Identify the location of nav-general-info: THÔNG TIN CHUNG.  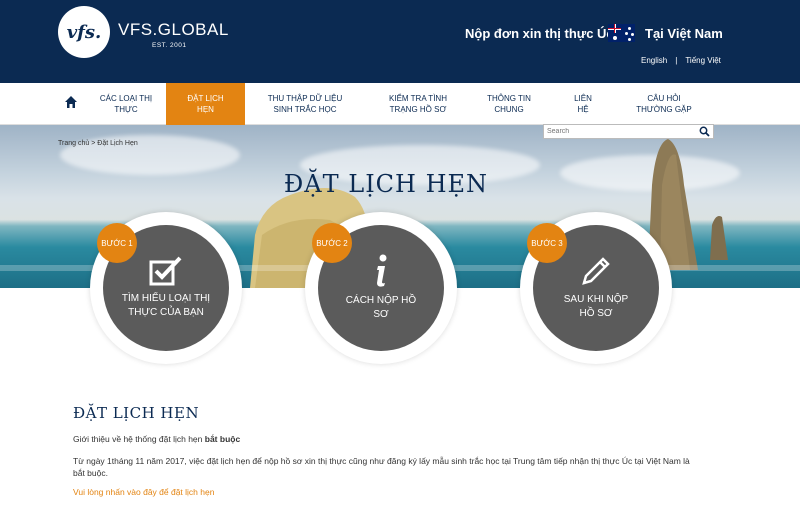
(509, 104).